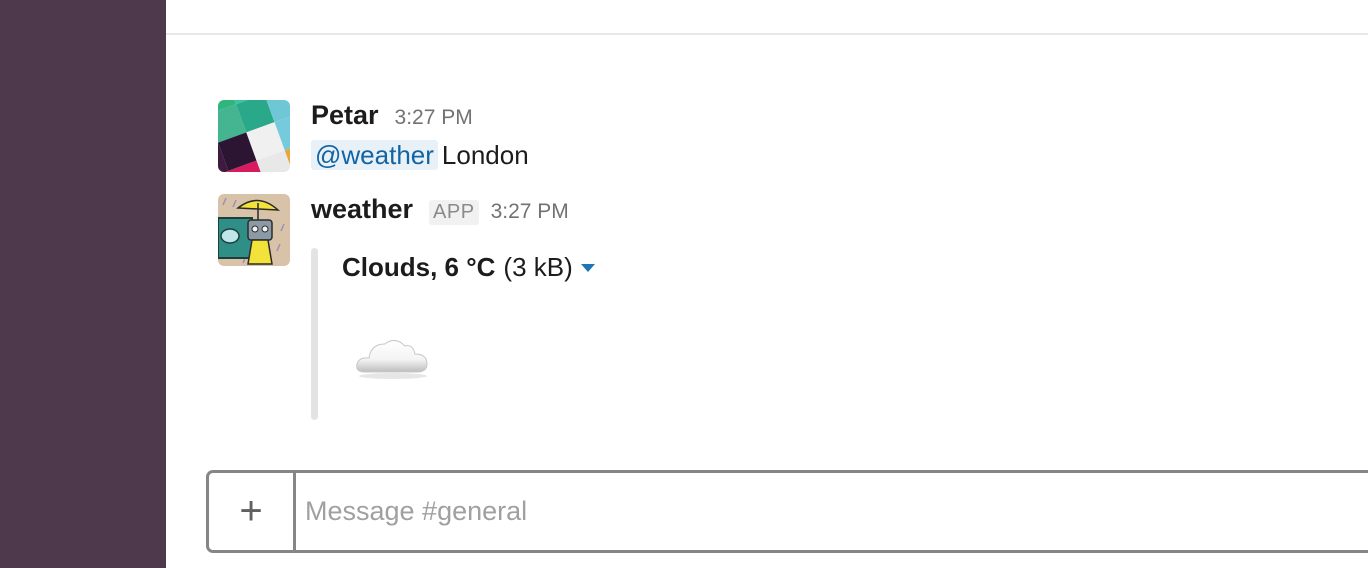  Describe the element at coordinates (418, 267) in the screenshot. I see `file-title: Clouds, 6 °C` at that location.